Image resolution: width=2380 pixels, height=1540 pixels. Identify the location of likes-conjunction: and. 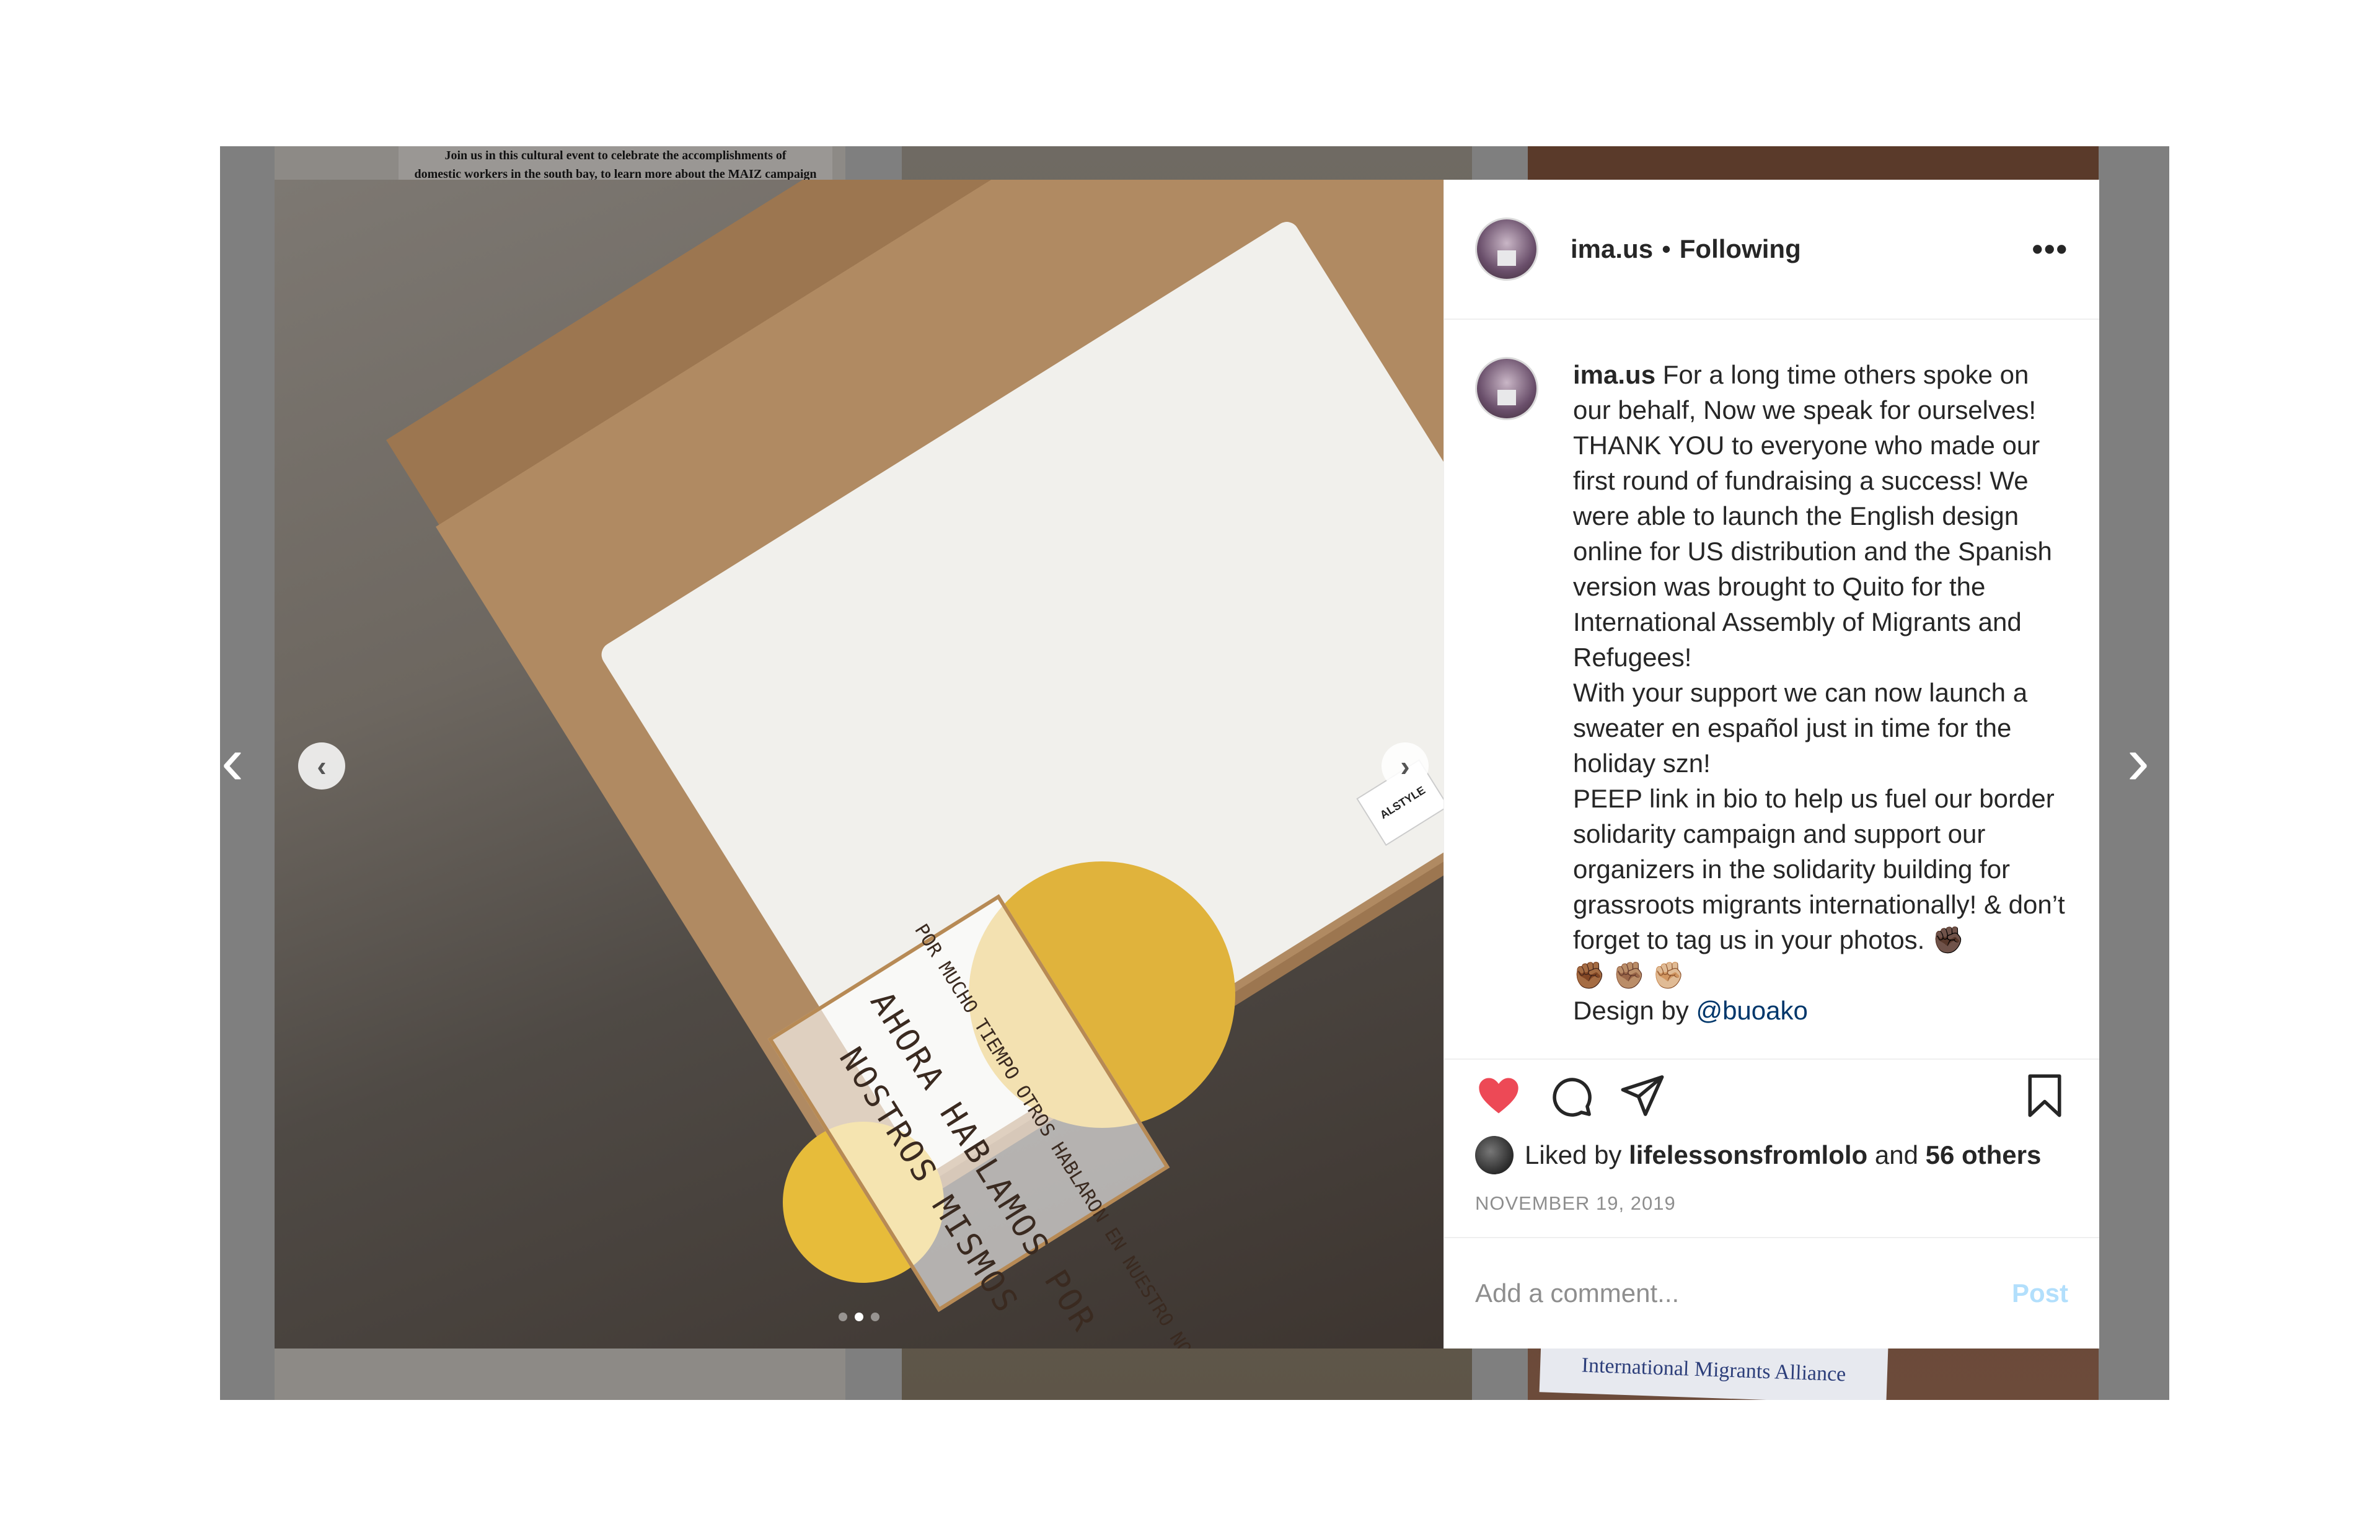
(1896, 1154).